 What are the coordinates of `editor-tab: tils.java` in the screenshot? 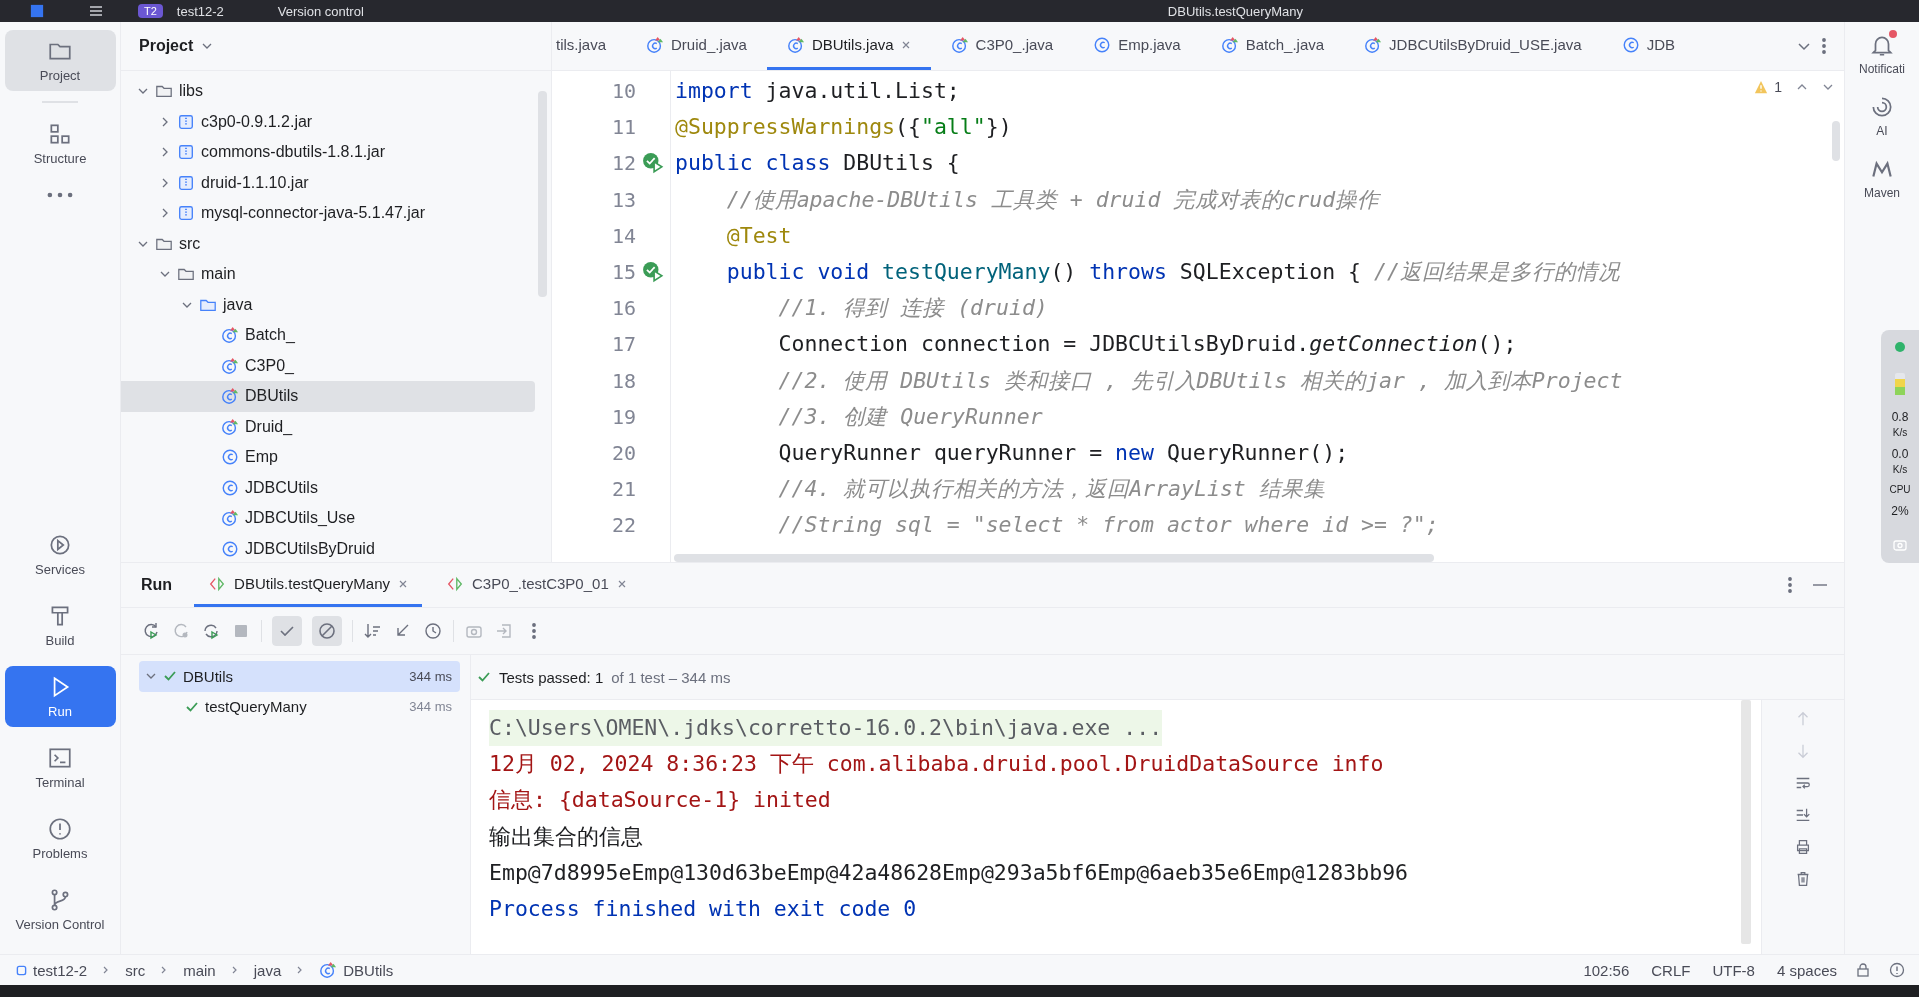 It's located at (589, 46).